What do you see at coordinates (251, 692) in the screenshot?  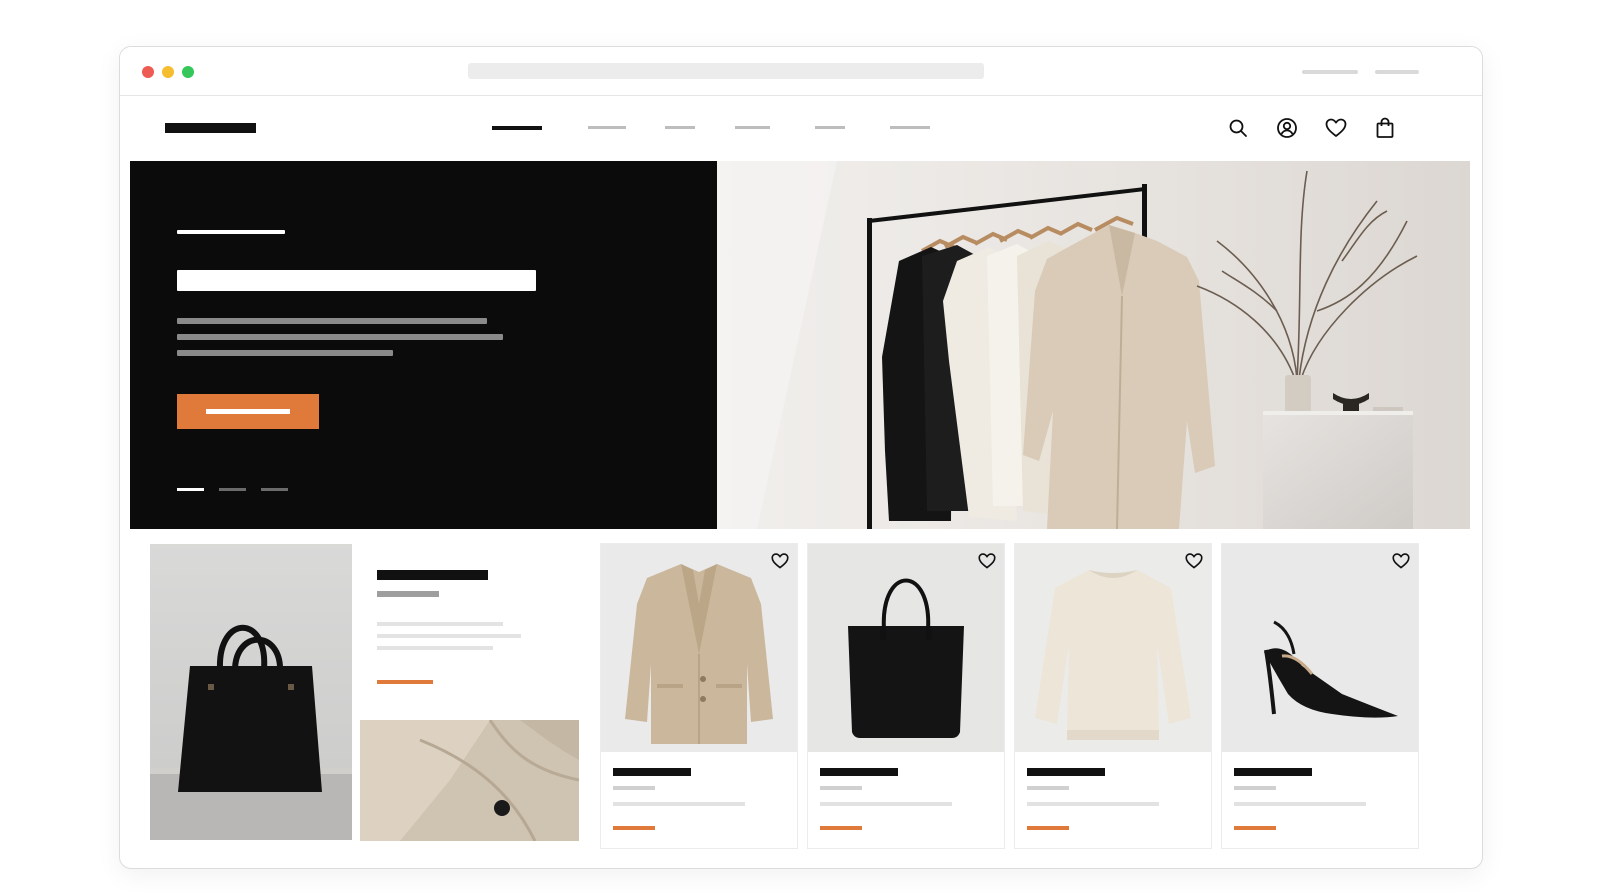 I see `feature-image-black-handbag` at bounding box center [251, 692].